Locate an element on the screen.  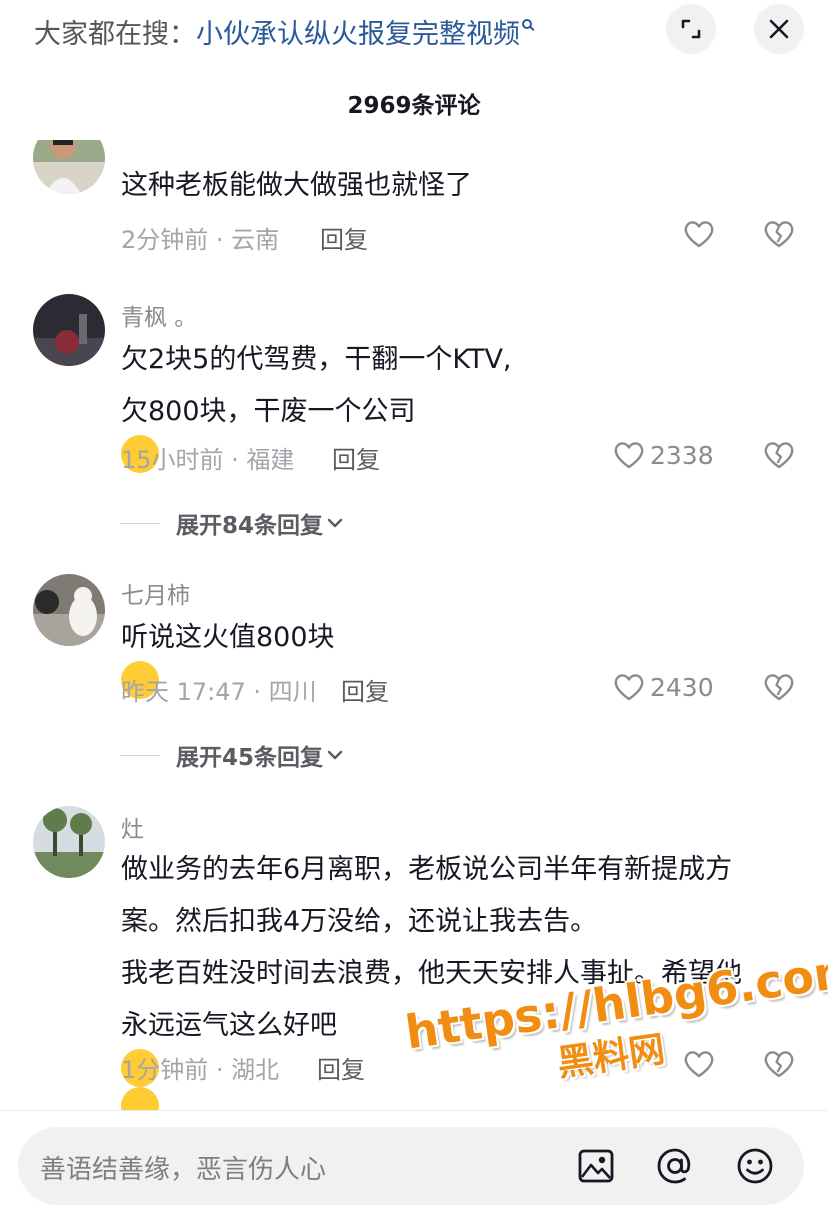
minimize-button is located at coordinates (691, 29).